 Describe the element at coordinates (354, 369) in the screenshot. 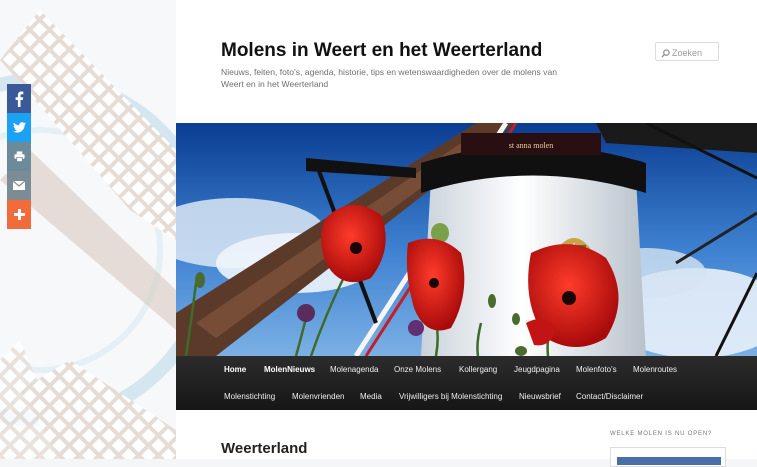

I see `nav-item-molenagenda: Molenagenda` at that location.